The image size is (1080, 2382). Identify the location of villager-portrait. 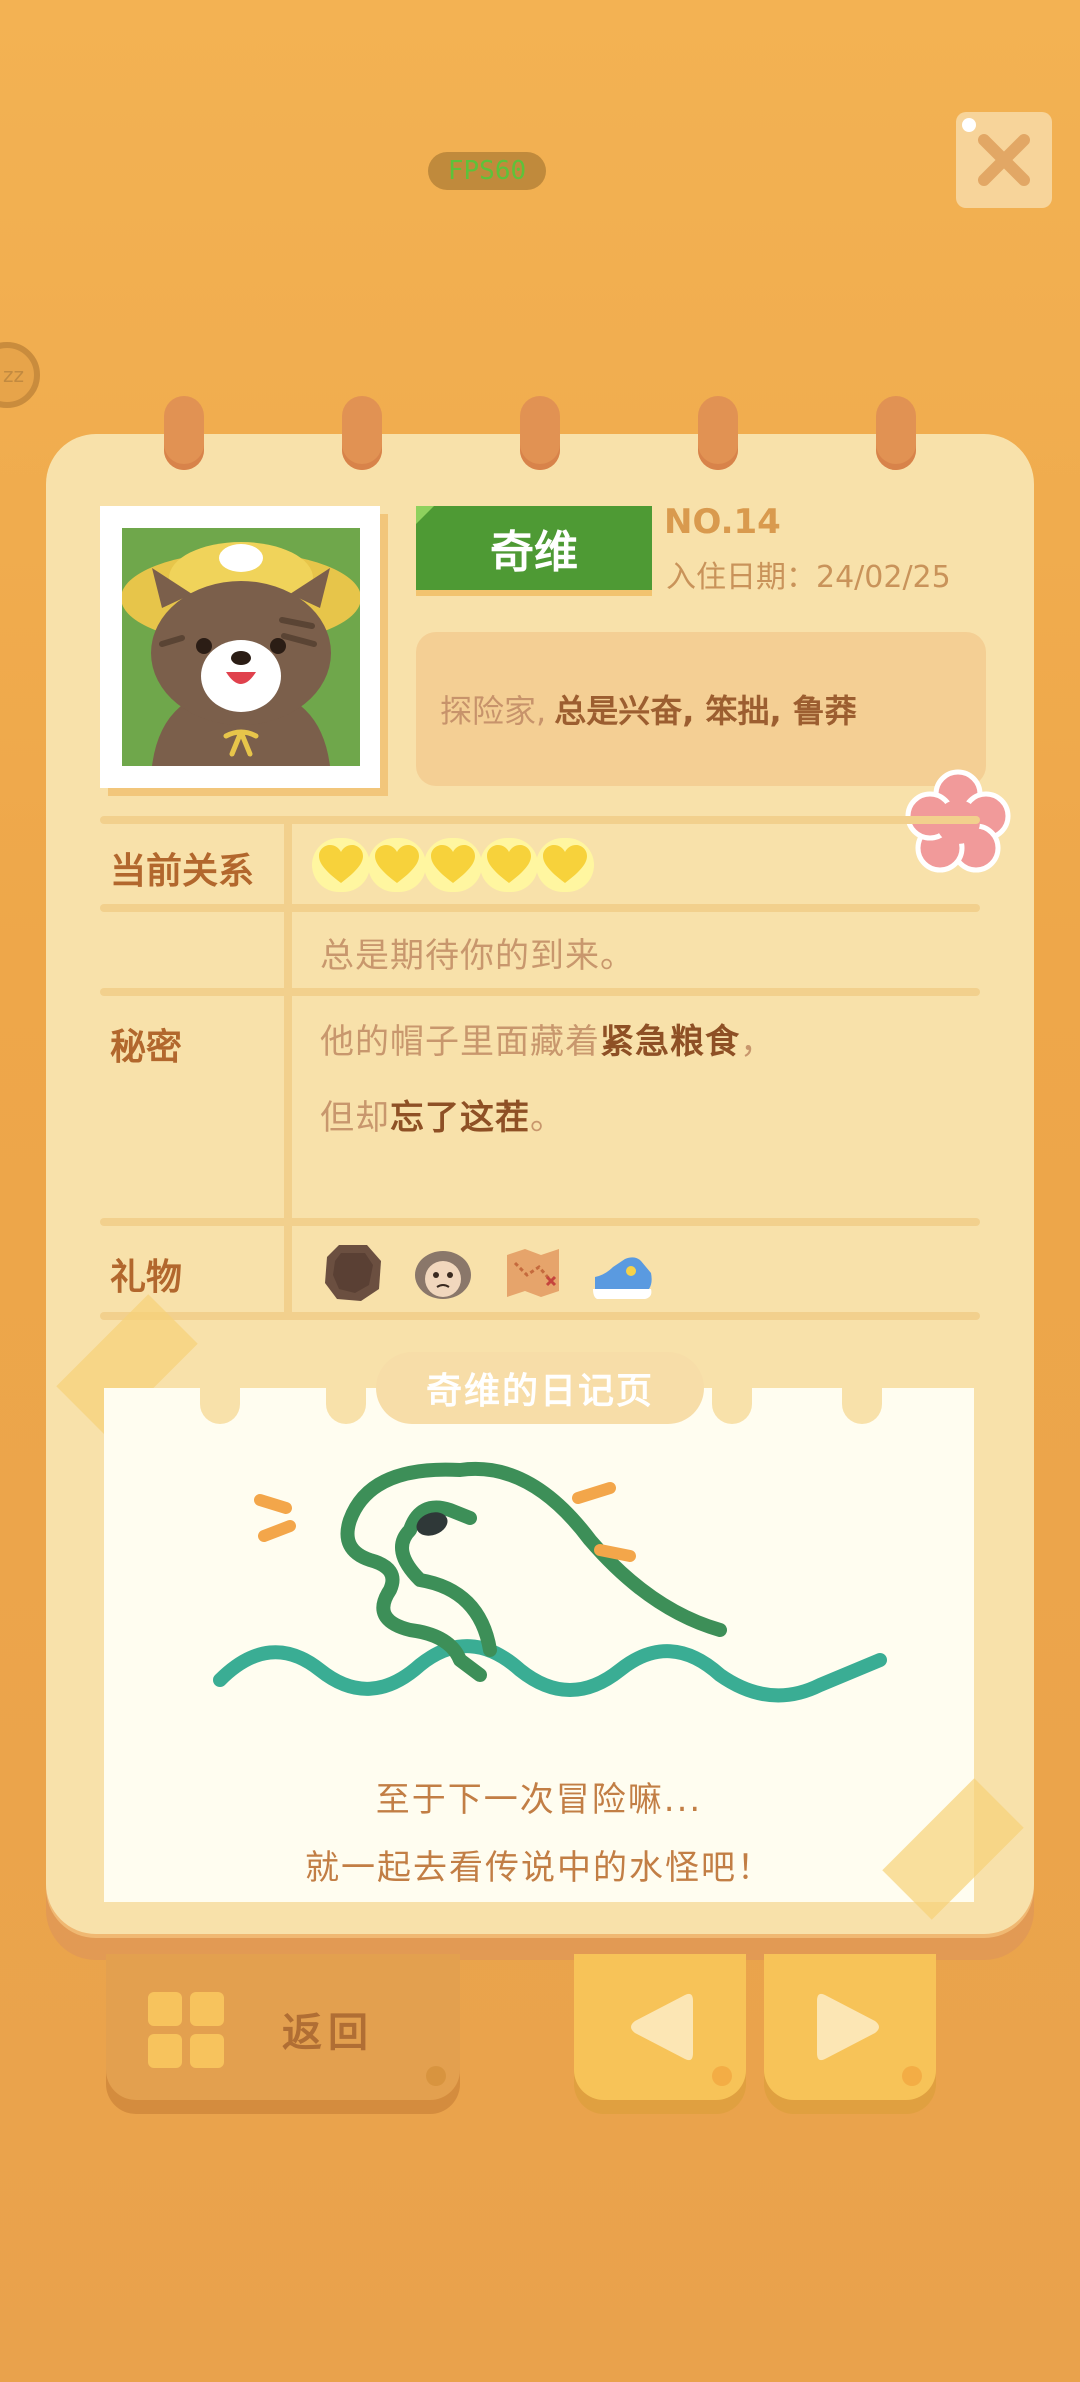
(240, 647).